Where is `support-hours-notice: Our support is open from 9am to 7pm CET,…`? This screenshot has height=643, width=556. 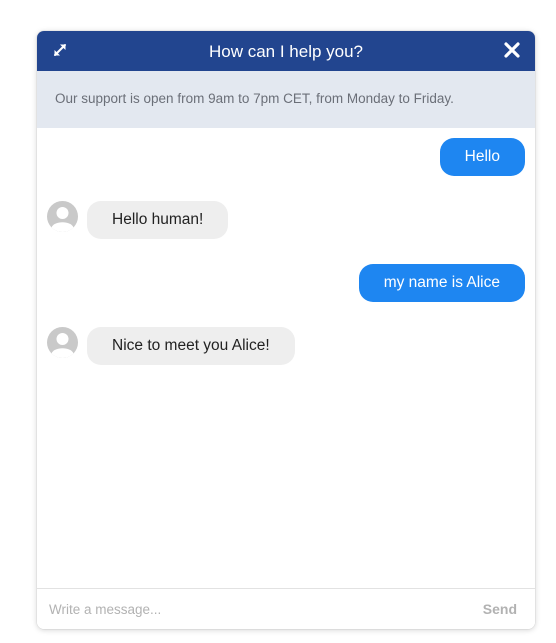
support-hours-notice: Our support is open from 9am to 7pm CET,… is located at coordinates (286, 99).